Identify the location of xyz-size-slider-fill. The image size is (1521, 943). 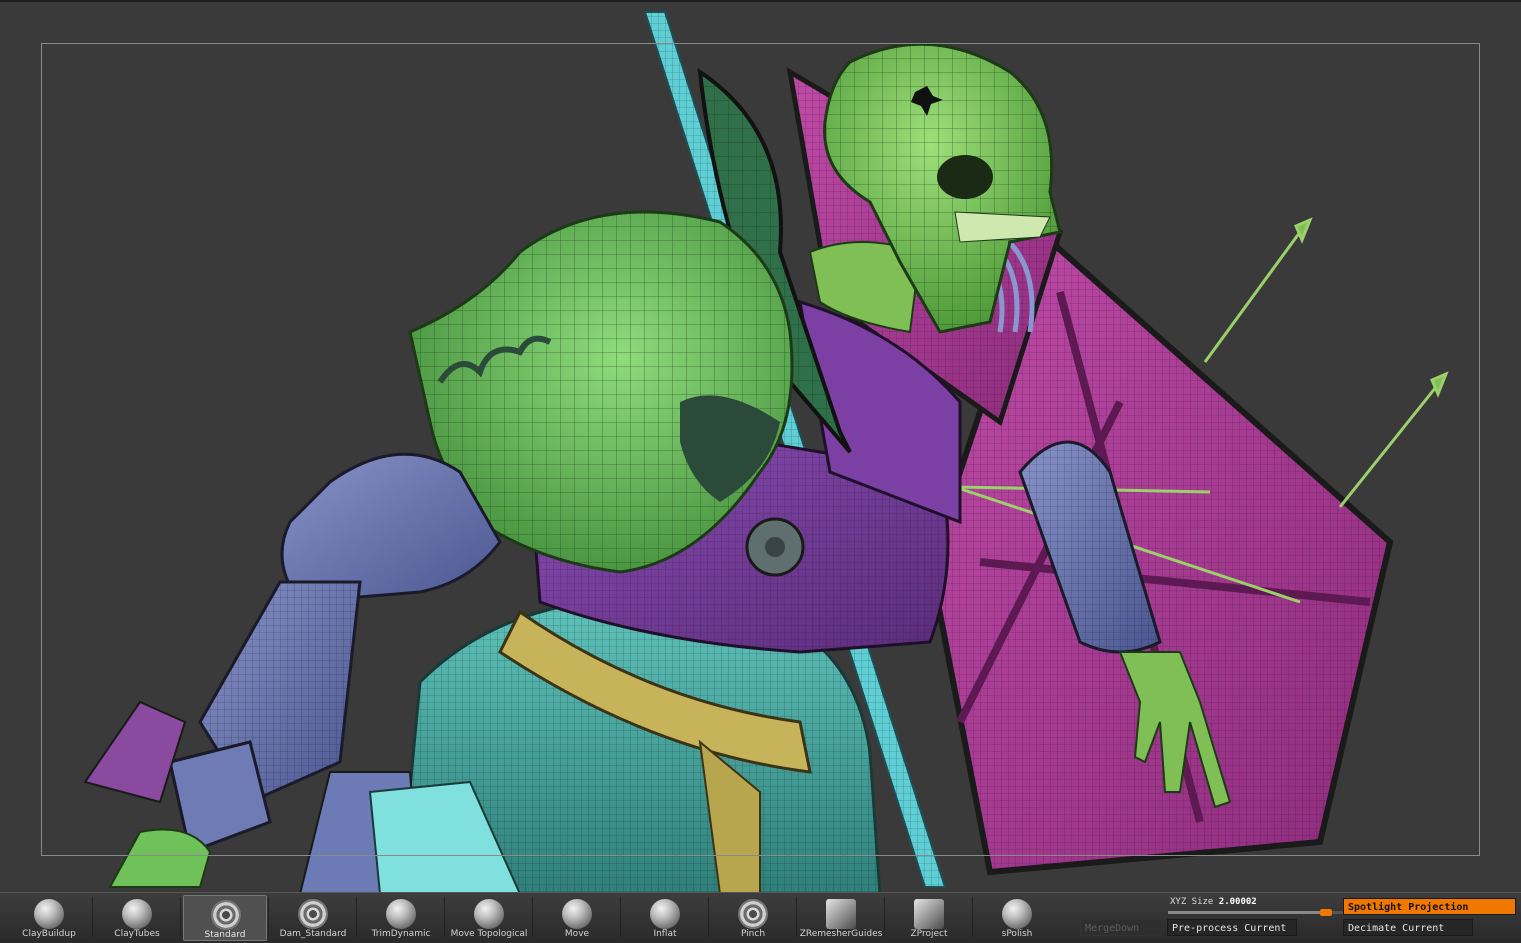
(1247, 912).